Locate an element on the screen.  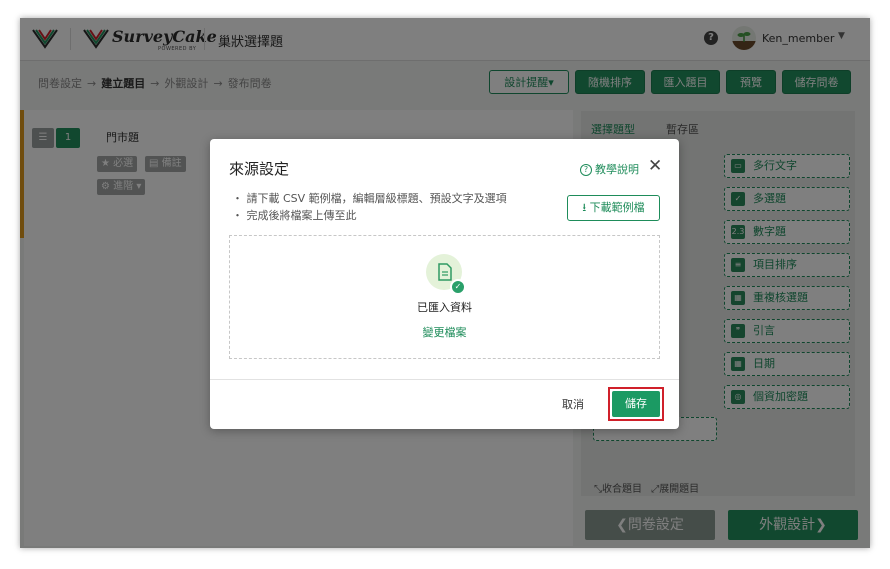
save-button-highlight: 儲存 is located at coordinates (636, 404).